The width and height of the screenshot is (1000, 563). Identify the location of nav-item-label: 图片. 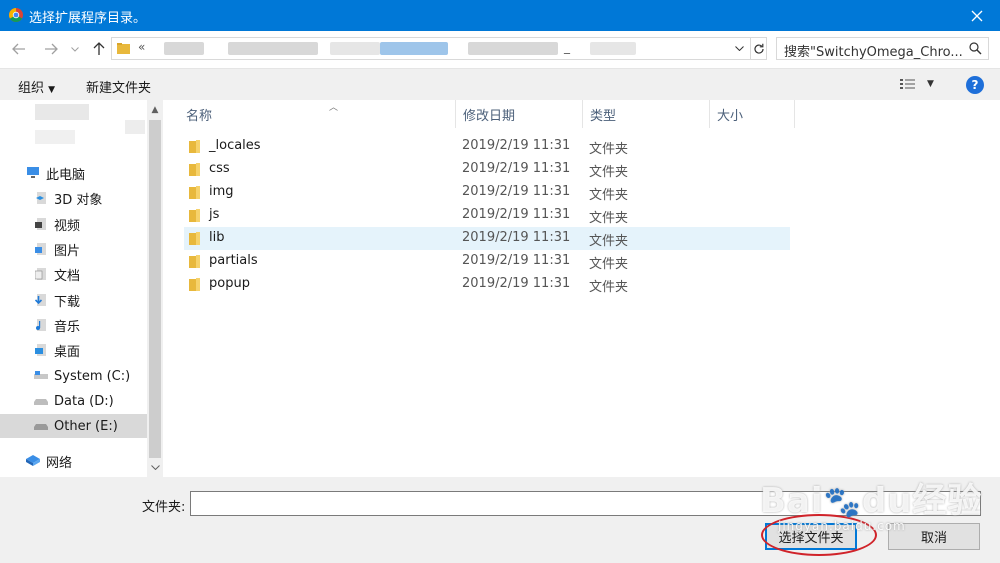
(67, 251).